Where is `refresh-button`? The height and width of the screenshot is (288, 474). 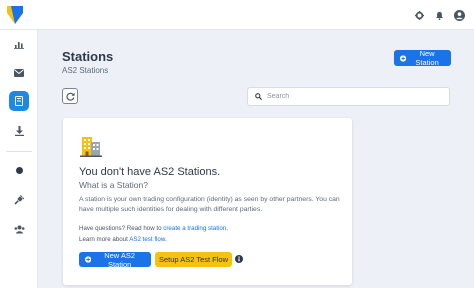 refresh-button is located at coordinates (70, 96).